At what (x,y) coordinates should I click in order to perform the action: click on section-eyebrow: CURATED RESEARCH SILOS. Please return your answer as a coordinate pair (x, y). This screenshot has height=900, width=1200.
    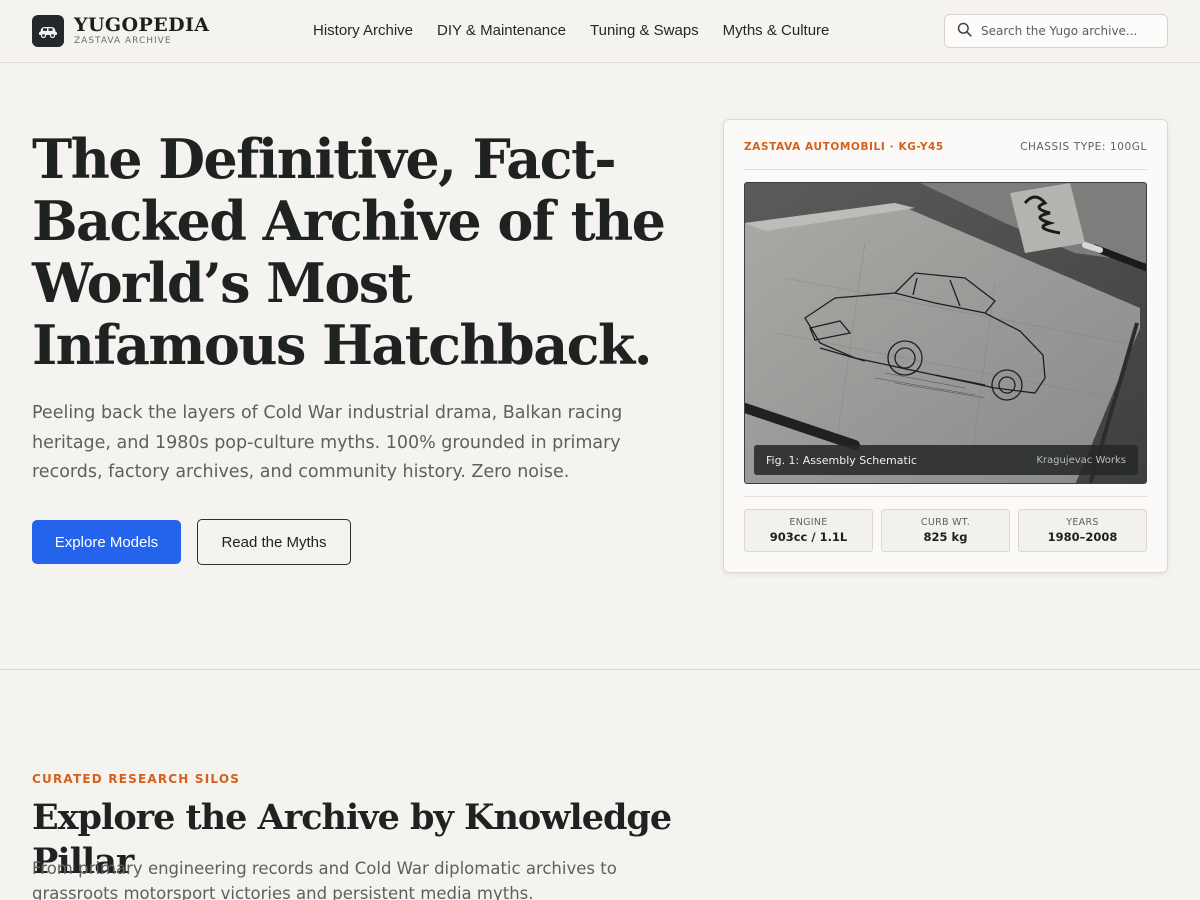
    Looking at the image, I should click on (136, 779).